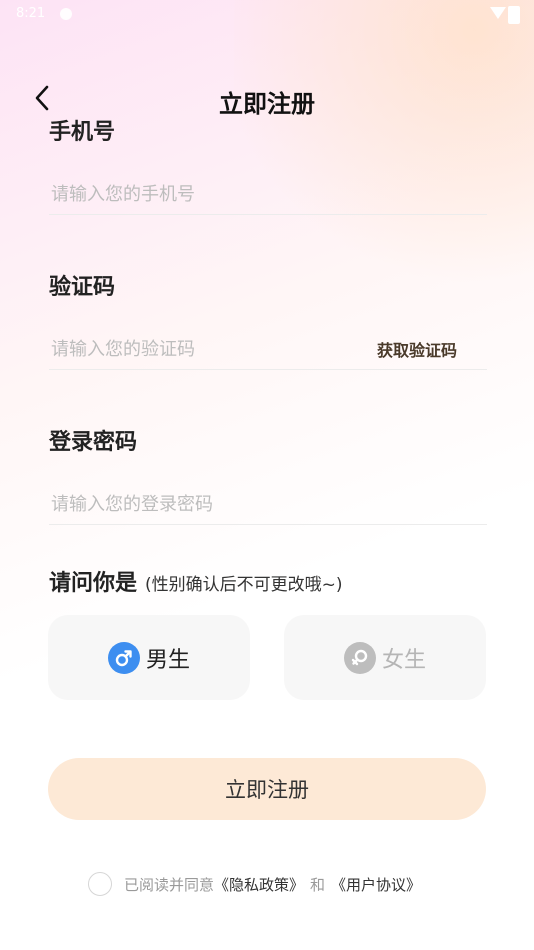  I want to click on male-option: 男生, so click(149, 657).